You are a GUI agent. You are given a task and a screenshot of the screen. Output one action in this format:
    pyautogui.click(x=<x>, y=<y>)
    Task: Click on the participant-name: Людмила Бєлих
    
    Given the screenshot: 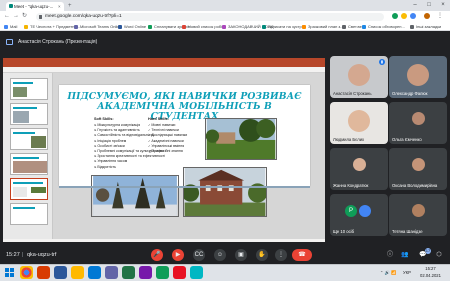 What is the action you would take?
    pyautogui.click(x=349, y=139)
    